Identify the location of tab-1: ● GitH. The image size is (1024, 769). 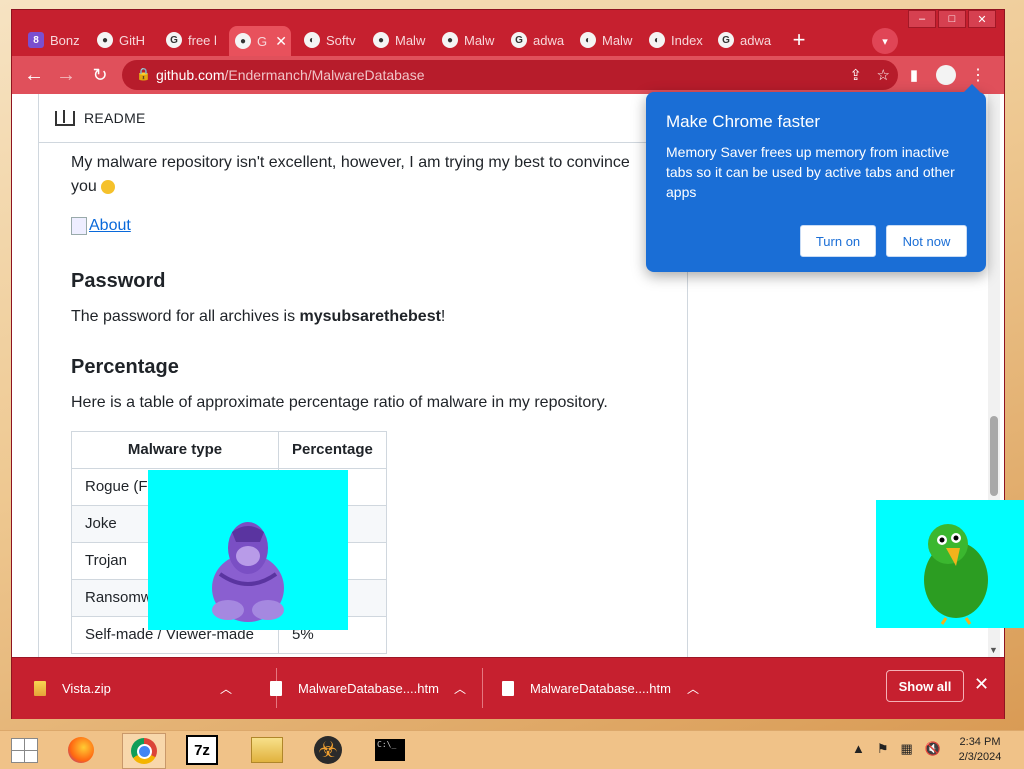
(122, 40).